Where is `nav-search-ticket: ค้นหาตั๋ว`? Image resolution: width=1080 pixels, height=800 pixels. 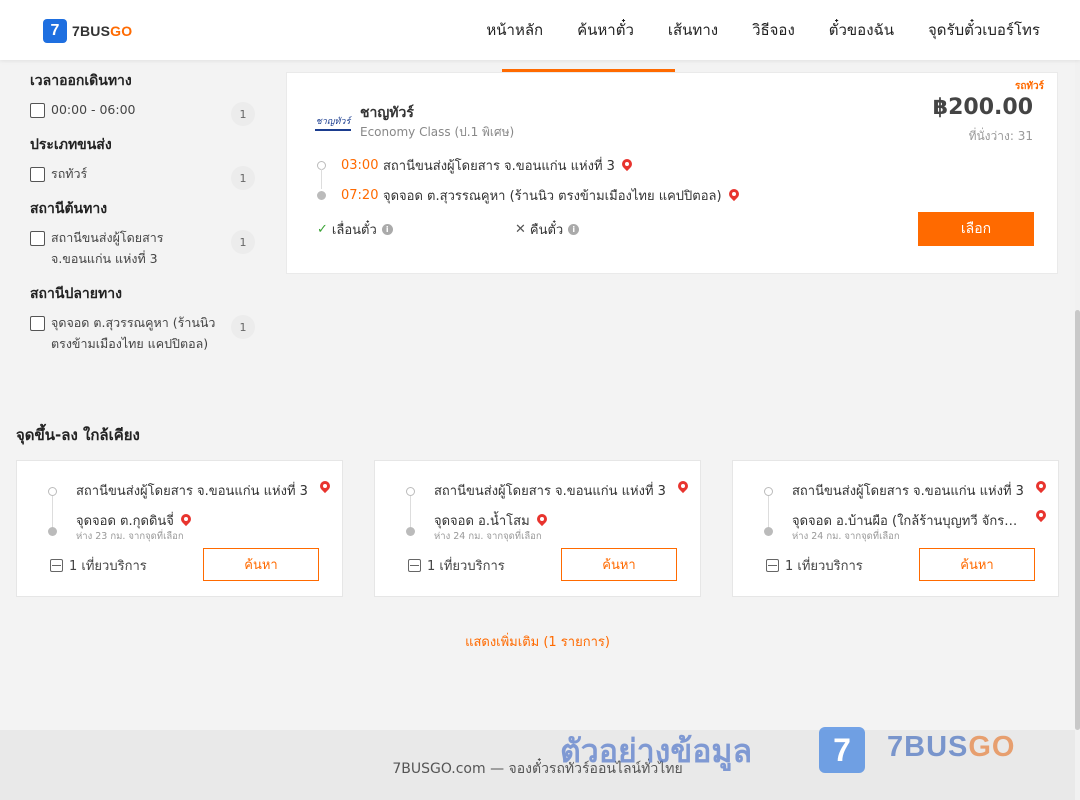
nav-search-ticket: ค้นหาตั๋ว is located at coordinates (605, 30).